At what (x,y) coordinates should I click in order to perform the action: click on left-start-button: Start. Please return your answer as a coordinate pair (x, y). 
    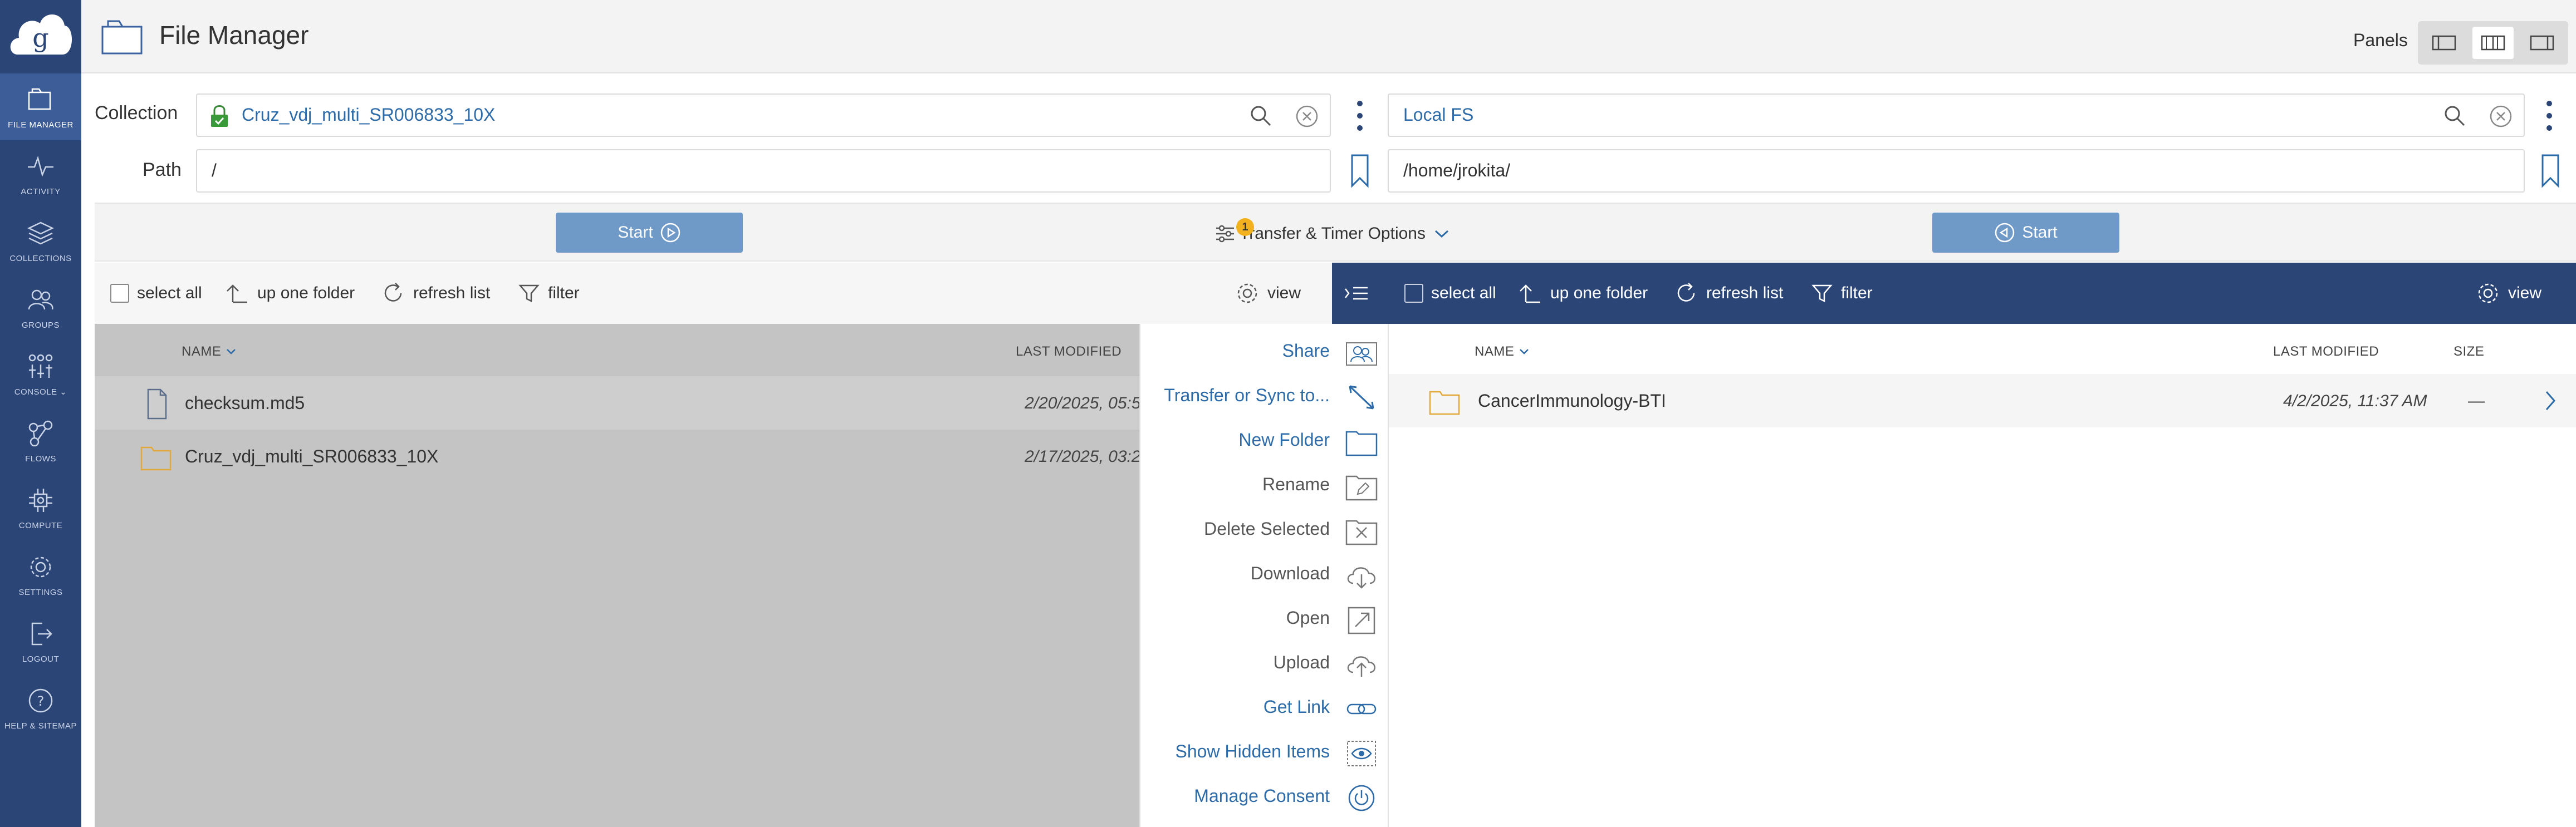
    Looking at the image, I should click on (649, 233).